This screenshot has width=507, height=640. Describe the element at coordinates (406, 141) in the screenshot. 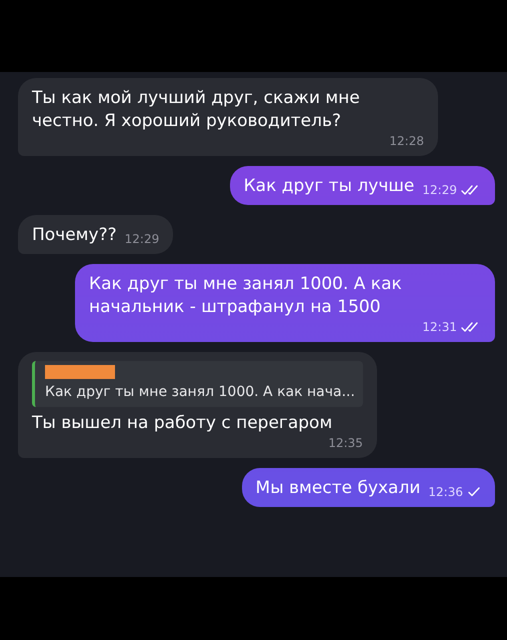

I see `message-time: 12:28` at that location.